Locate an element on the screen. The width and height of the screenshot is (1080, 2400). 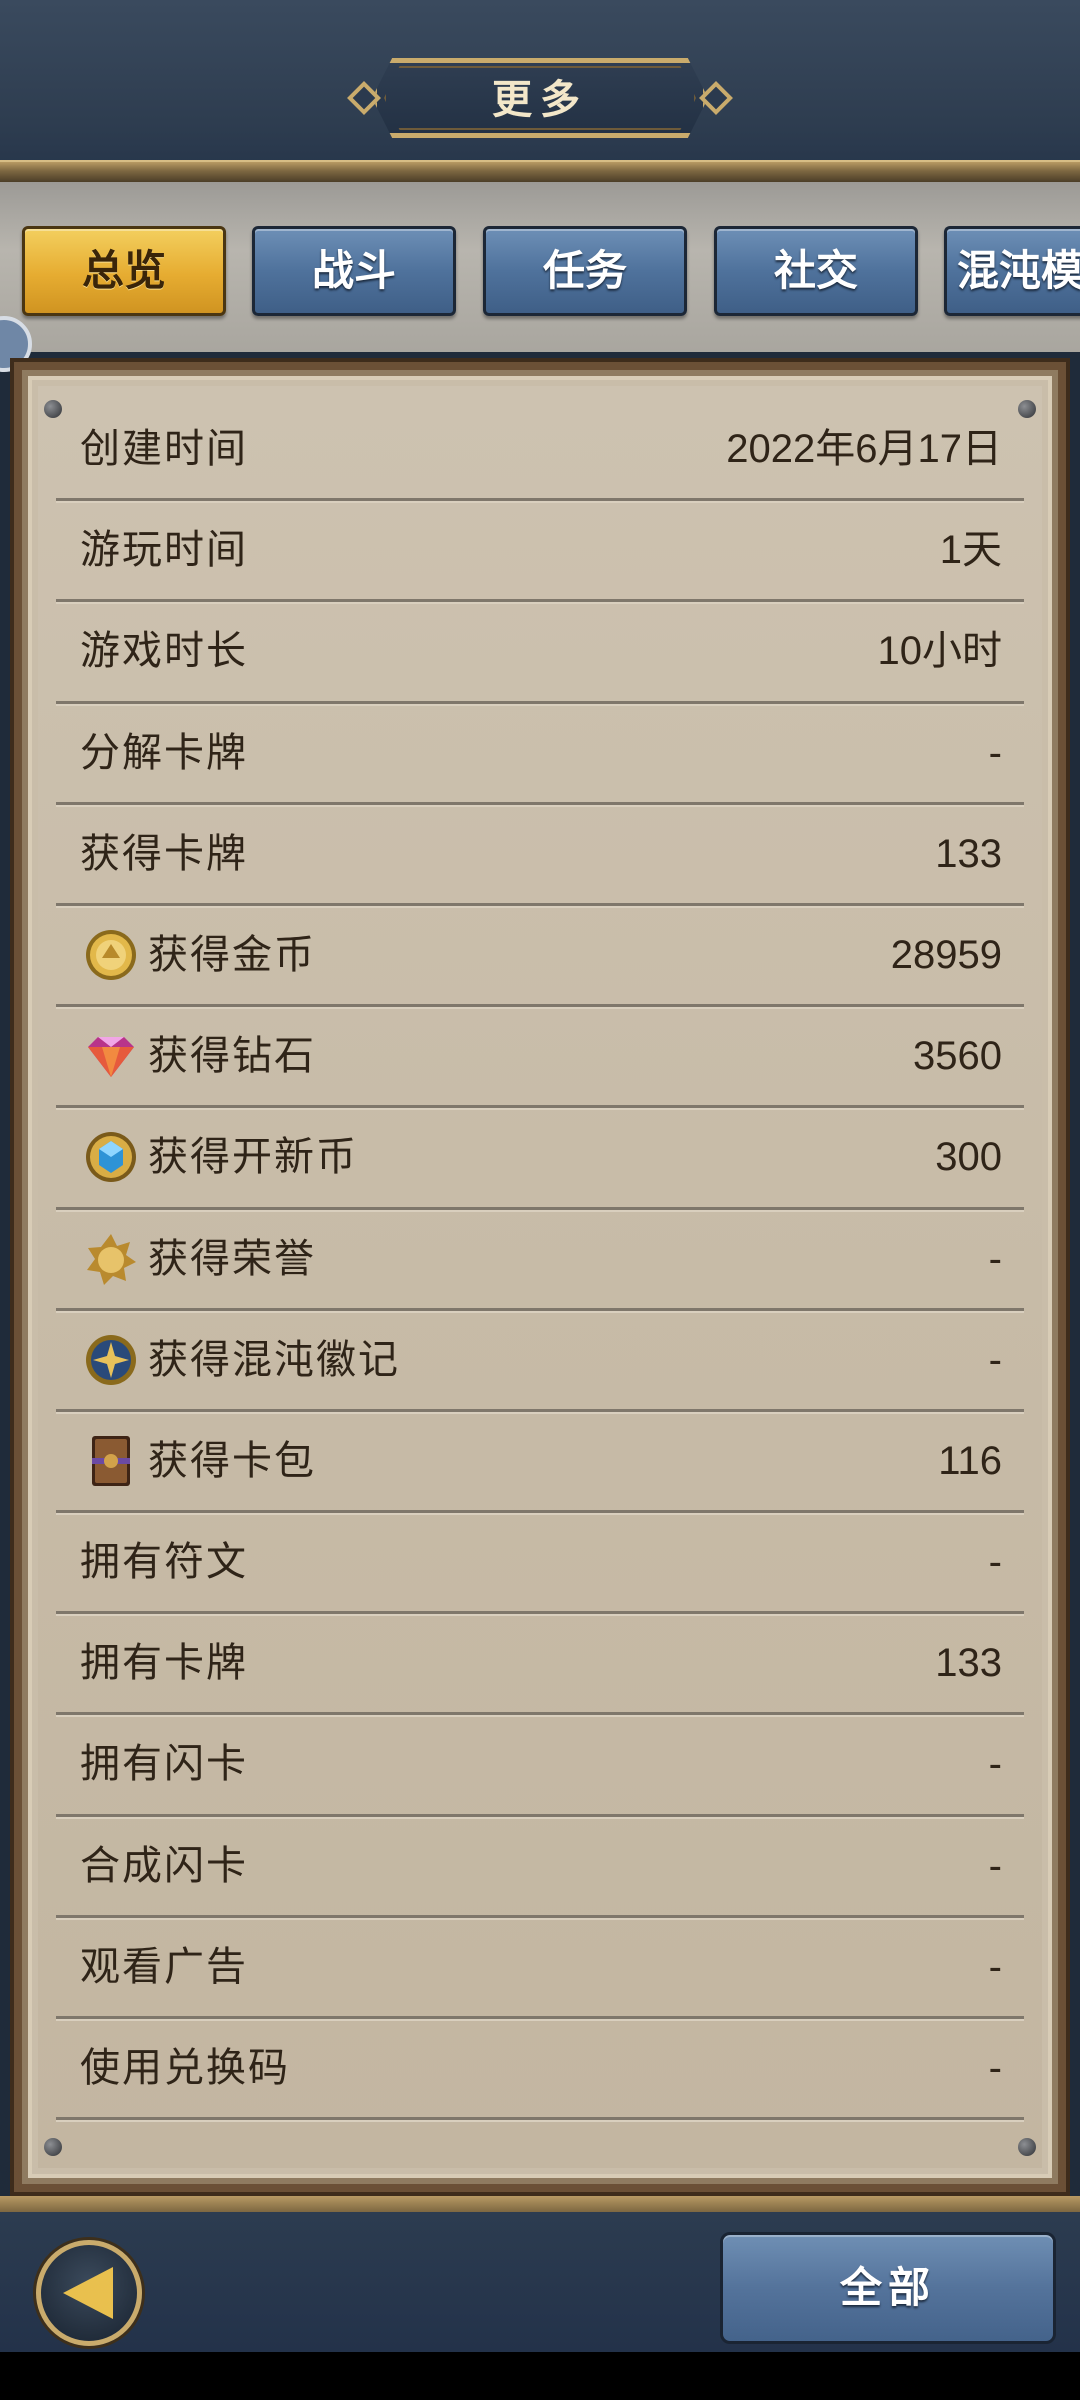
diamond-icon is located at coordinates (111, 1057).